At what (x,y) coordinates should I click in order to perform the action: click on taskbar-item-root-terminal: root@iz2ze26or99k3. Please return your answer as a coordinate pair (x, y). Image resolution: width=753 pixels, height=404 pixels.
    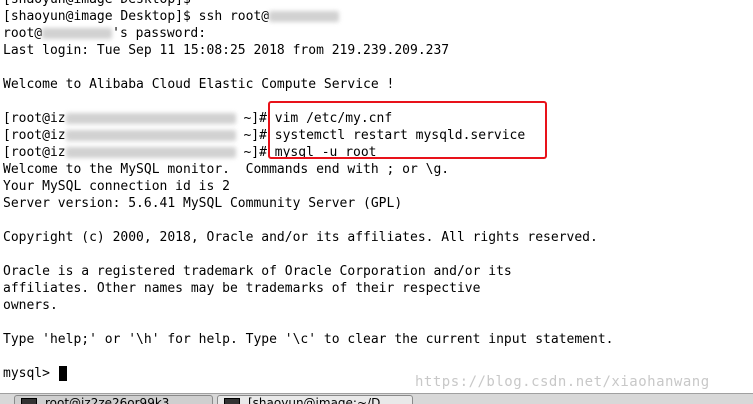
    Looking at the image, I should click on (113, 399).